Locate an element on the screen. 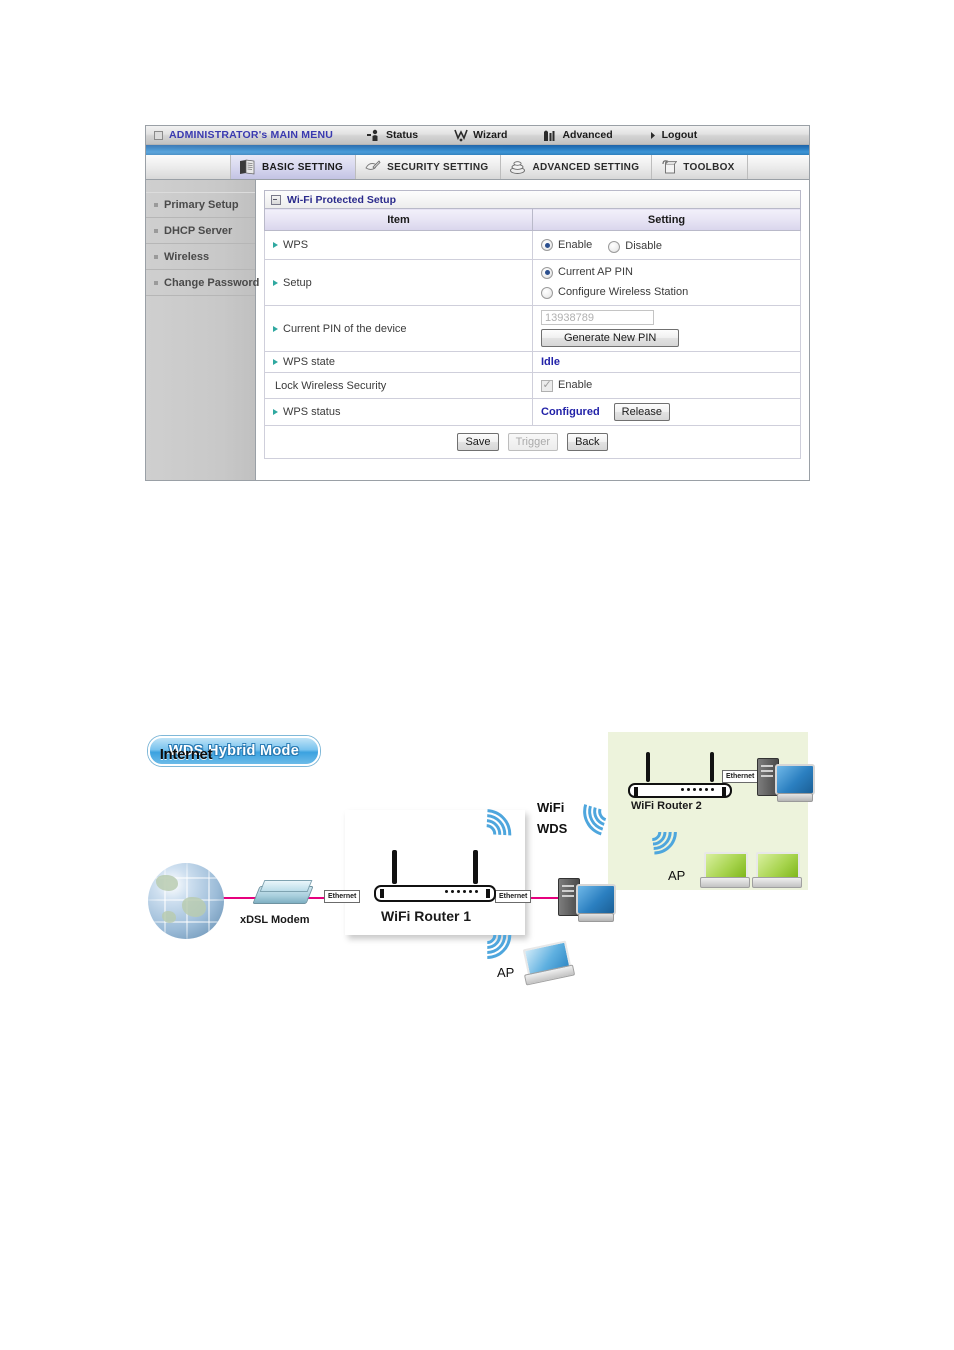 This screenshot has width=954, height=1350. row-label-wps-status: WPS status is located at coordinates (312, 412).